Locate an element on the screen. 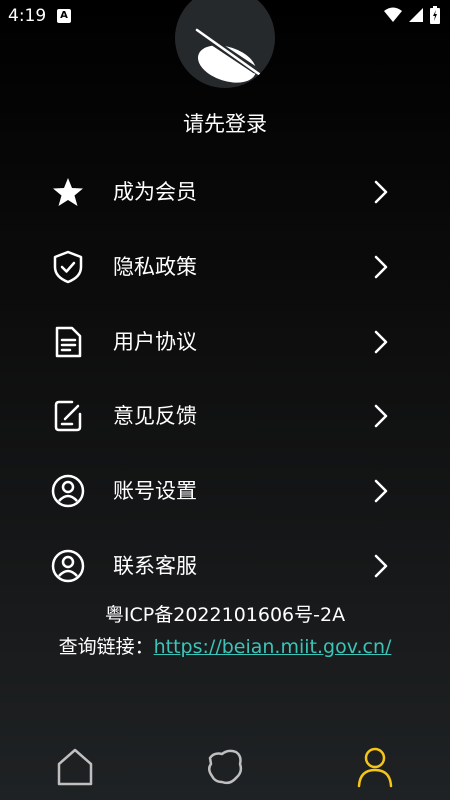 The height and width of the screenshot is (800, 450). nav-home is located at coordinates (75, 767).